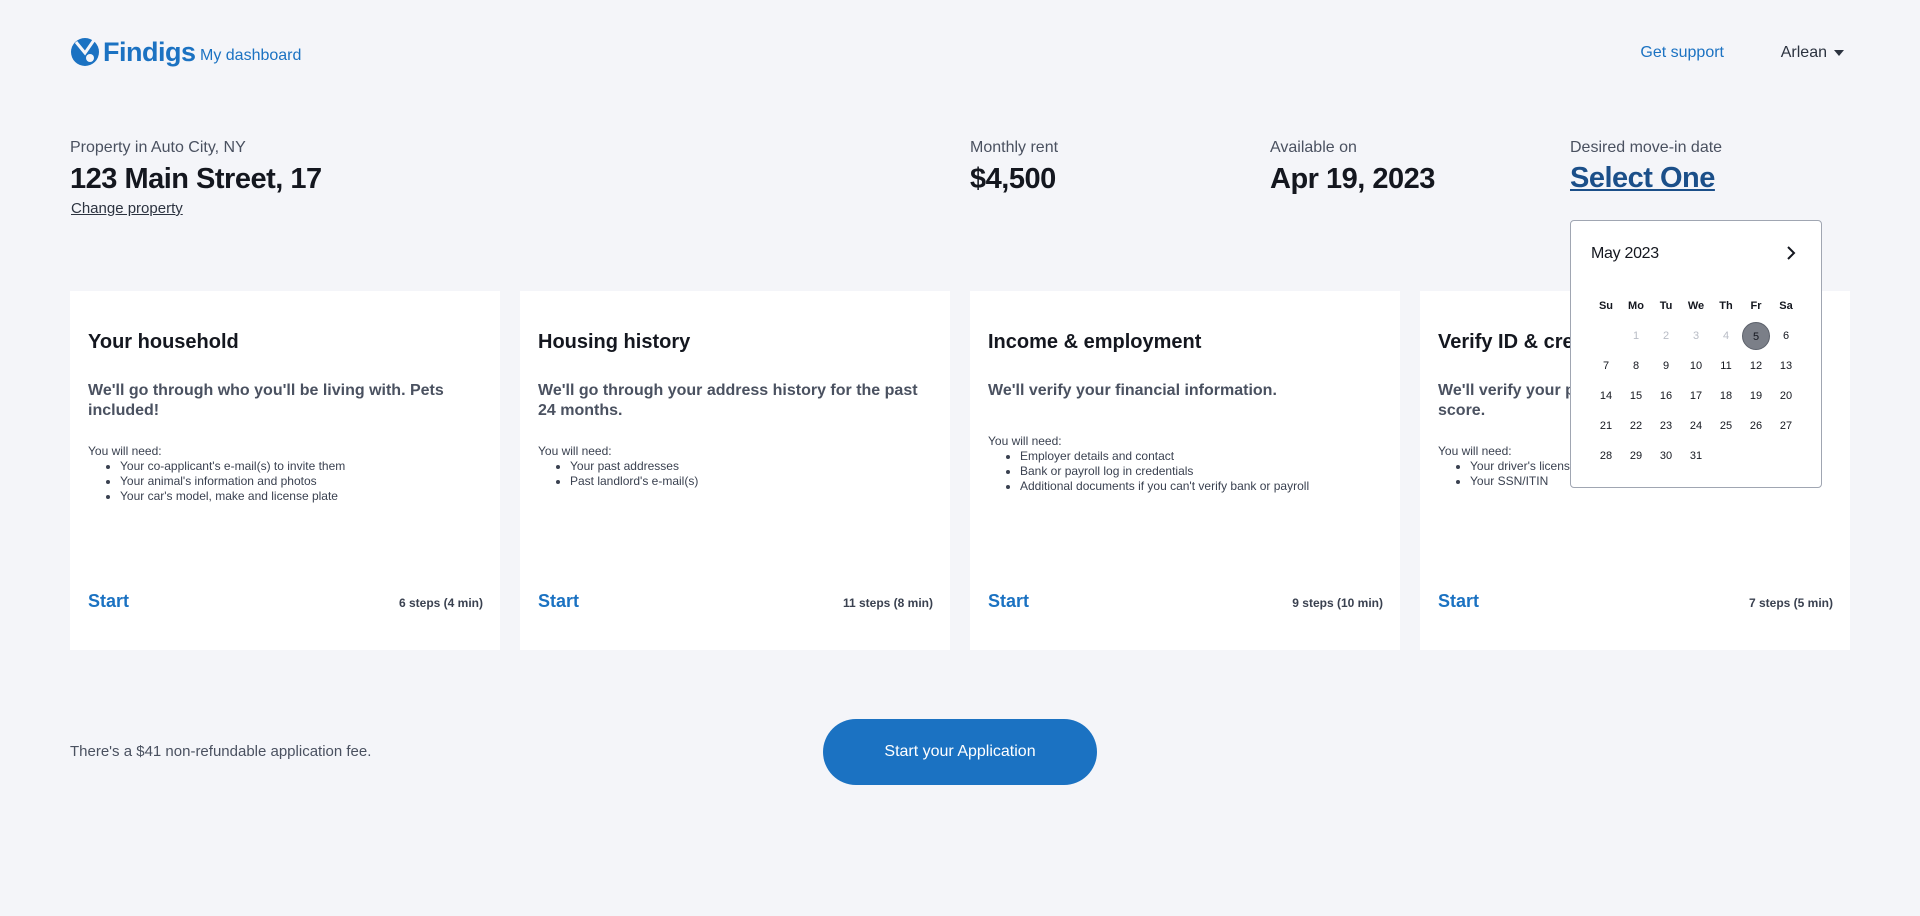 The height and width of the screenshot is (916, 1920). I want to click on steps-estimate: 6 steps (4 min), so click(440, 603).